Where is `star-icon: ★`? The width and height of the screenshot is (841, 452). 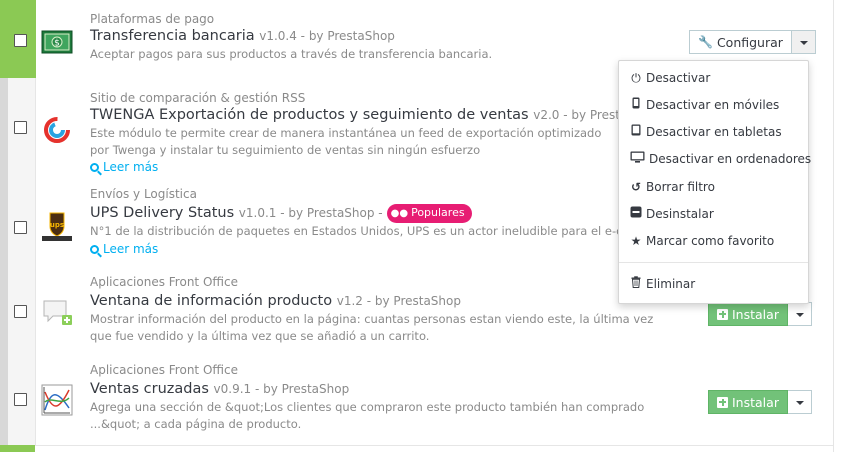
star-icon: ★ is located at coordinates (636, 241).